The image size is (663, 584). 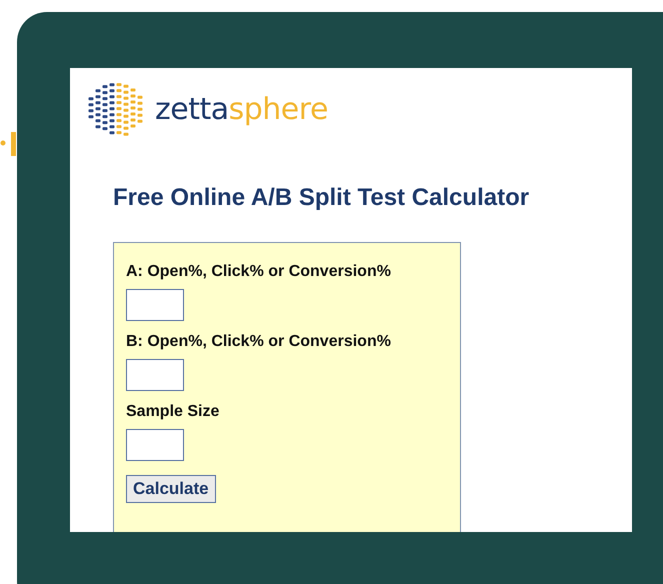 I want to click on dash-mark-icon, so click(x=8, y=143).